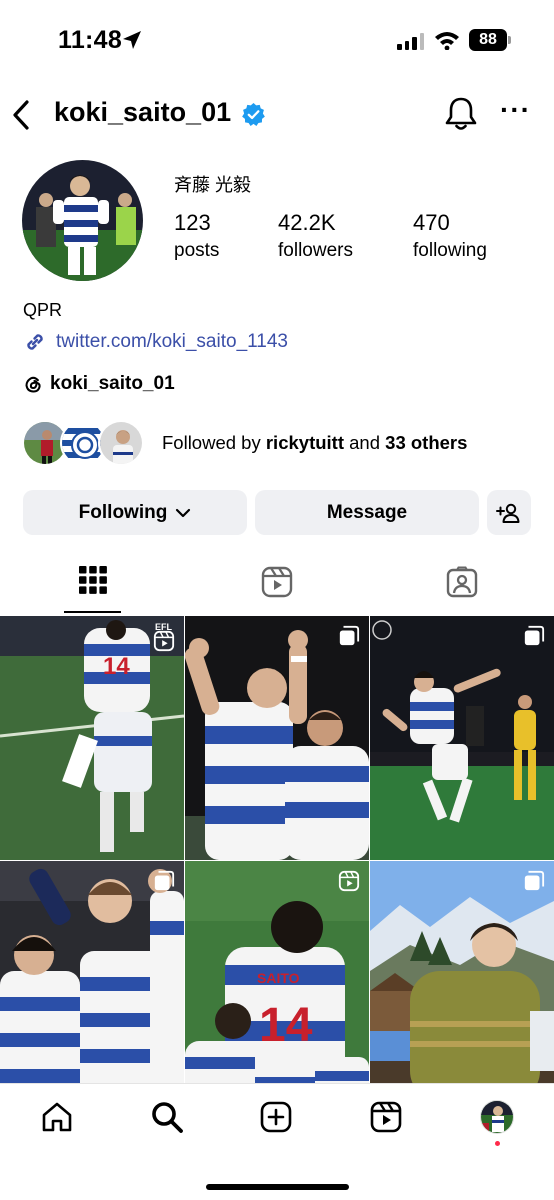 Image resolution: width=554 pixels, height=1200 pixels. What do you see at coordinates (315, 236) in the screenshot?
I see `stat-followers: 42.2K followers` at bounding box center [315, 236].